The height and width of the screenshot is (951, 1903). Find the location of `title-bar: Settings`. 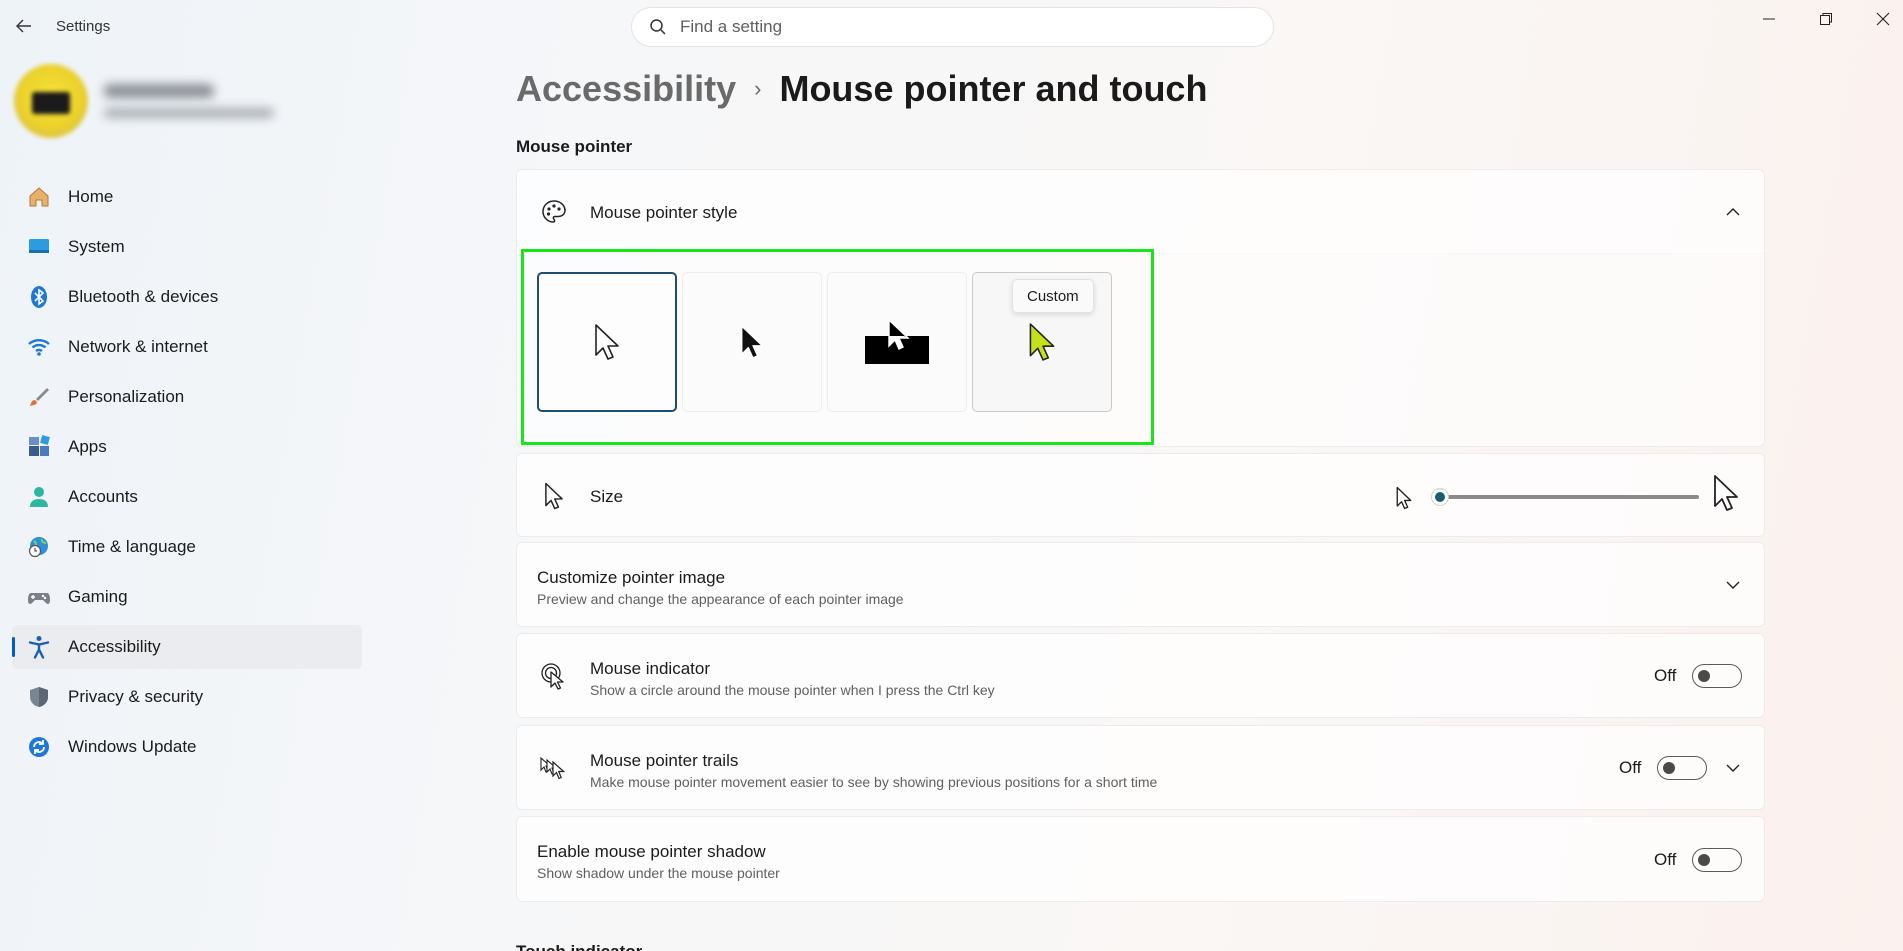

title-bar: Settings is located at coordinates (951, 26).